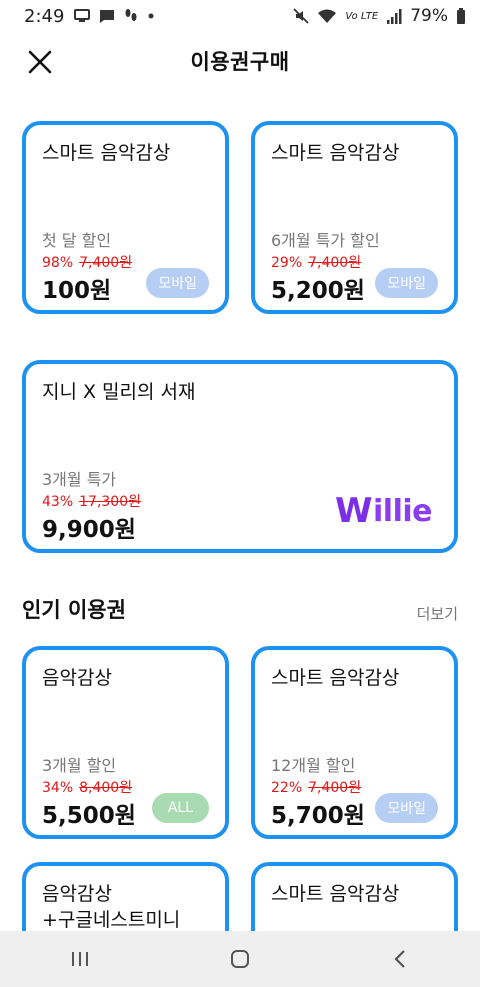  I want to click on section-title-popular: 인기 이용권, so click(74, 610).